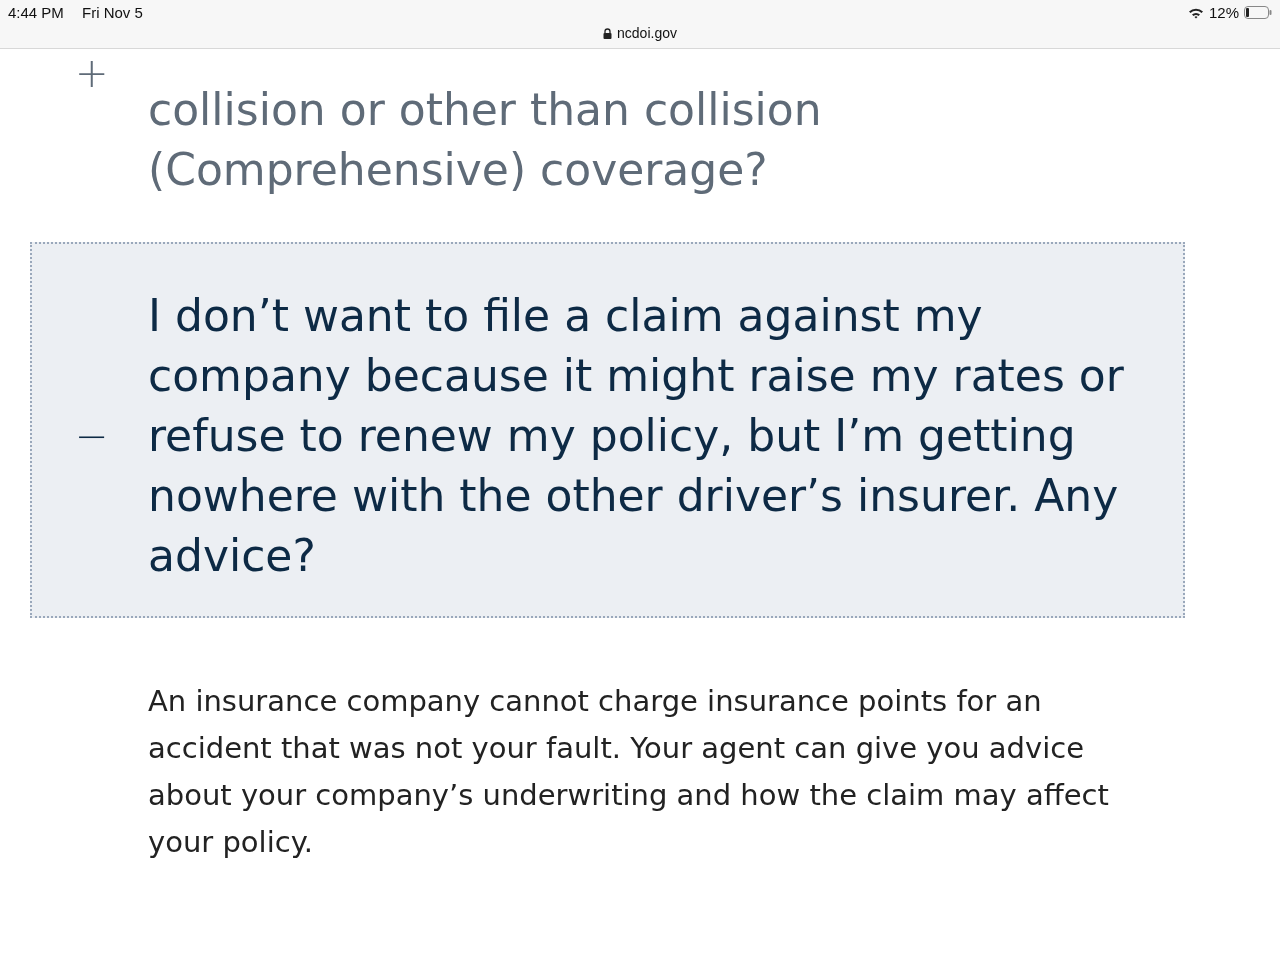 This screenshot has width=1280, height=960. What do you see at coordinates (36, 12) in the screenshot?
I see `status-time: 4:44 PM` at bounding box center [36, 12].